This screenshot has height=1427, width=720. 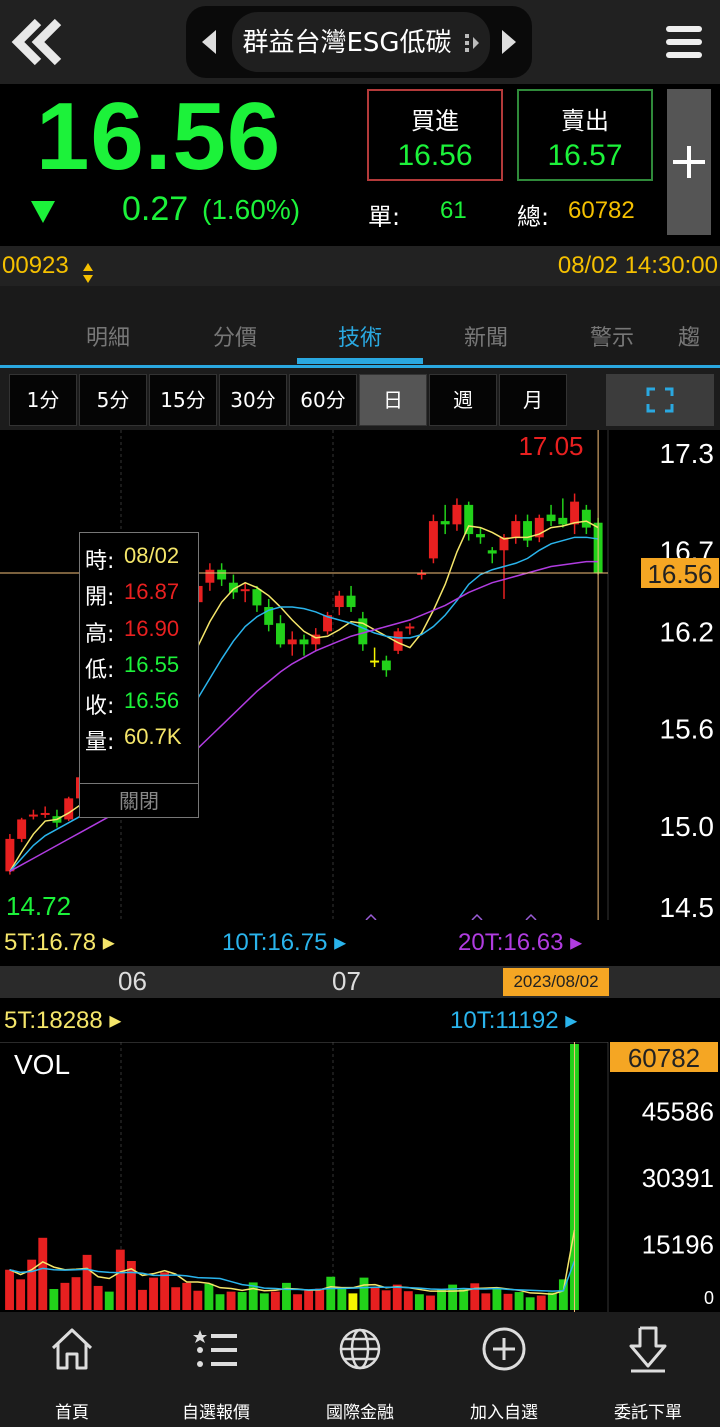 I want to click on period-1min: 1分, so click(x=43, y=400).